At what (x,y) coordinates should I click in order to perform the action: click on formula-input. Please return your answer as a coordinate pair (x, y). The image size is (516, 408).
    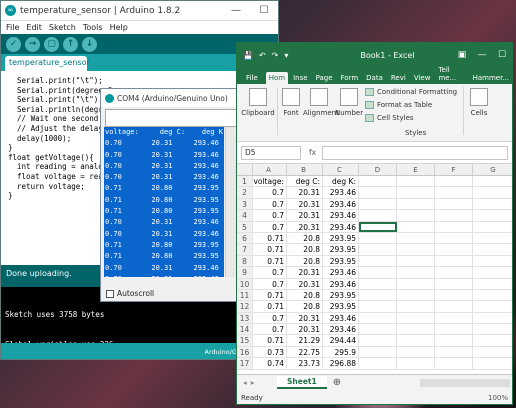
    Looking at the image, I should click on (415, 152).